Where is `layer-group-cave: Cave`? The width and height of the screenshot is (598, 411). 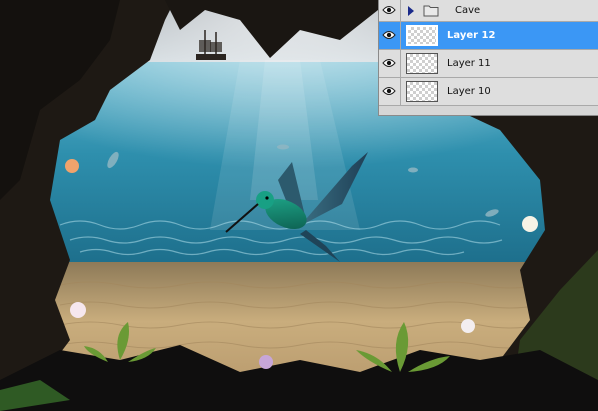 layer-group-cave: Cave is located at coordinates (488, 11).